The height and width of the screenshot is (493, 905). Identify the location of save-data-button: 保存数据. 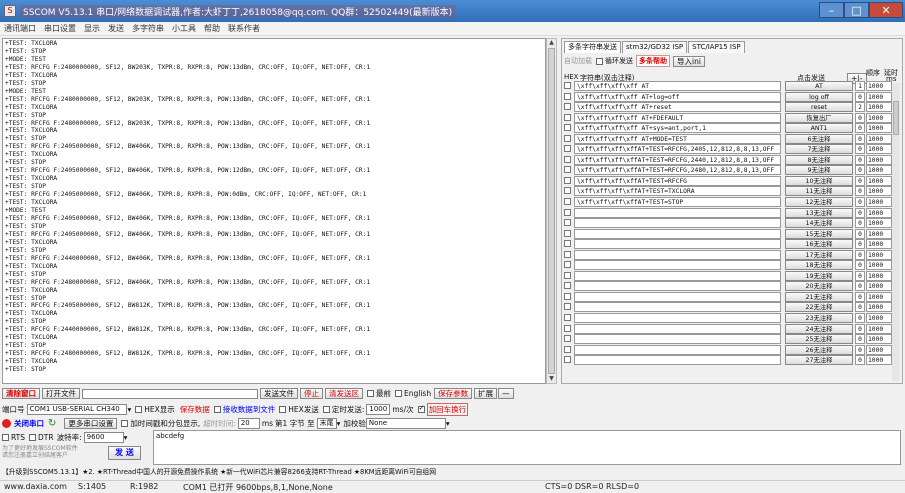
(195, 409).